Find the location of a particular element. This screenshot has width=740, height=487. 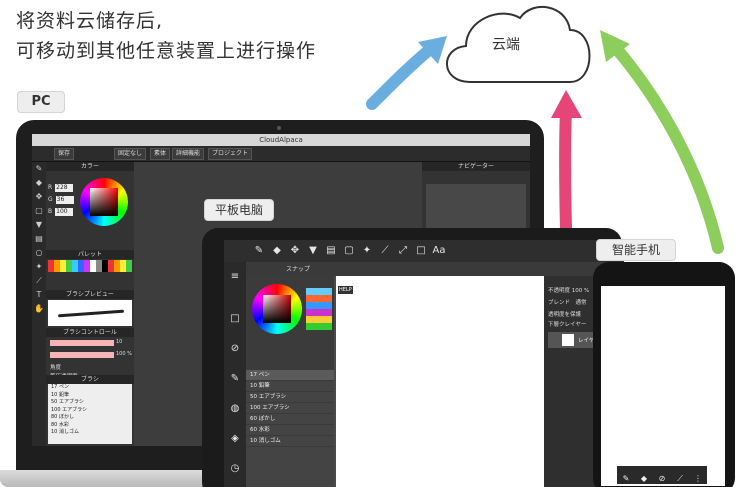

tablet-brush-item: 17 ペン is located at coordinates (290, 375).